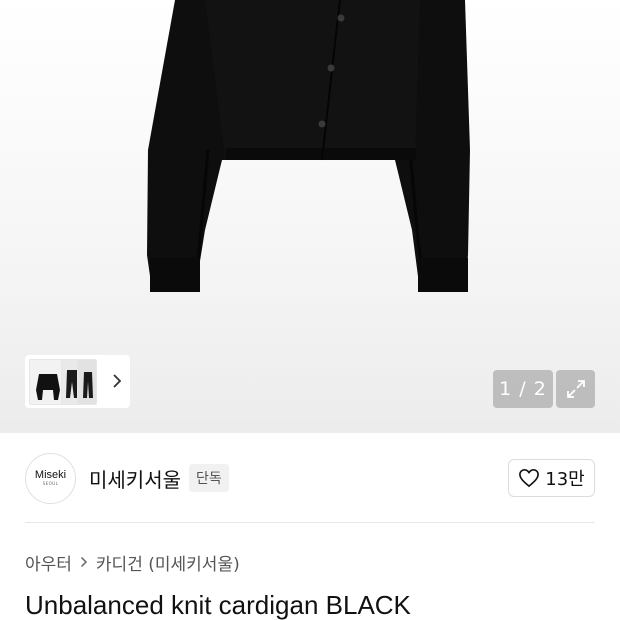  I want to click on breadcrumb-item-cardigan: 카디건 (미세키서울), so click(168, 562).